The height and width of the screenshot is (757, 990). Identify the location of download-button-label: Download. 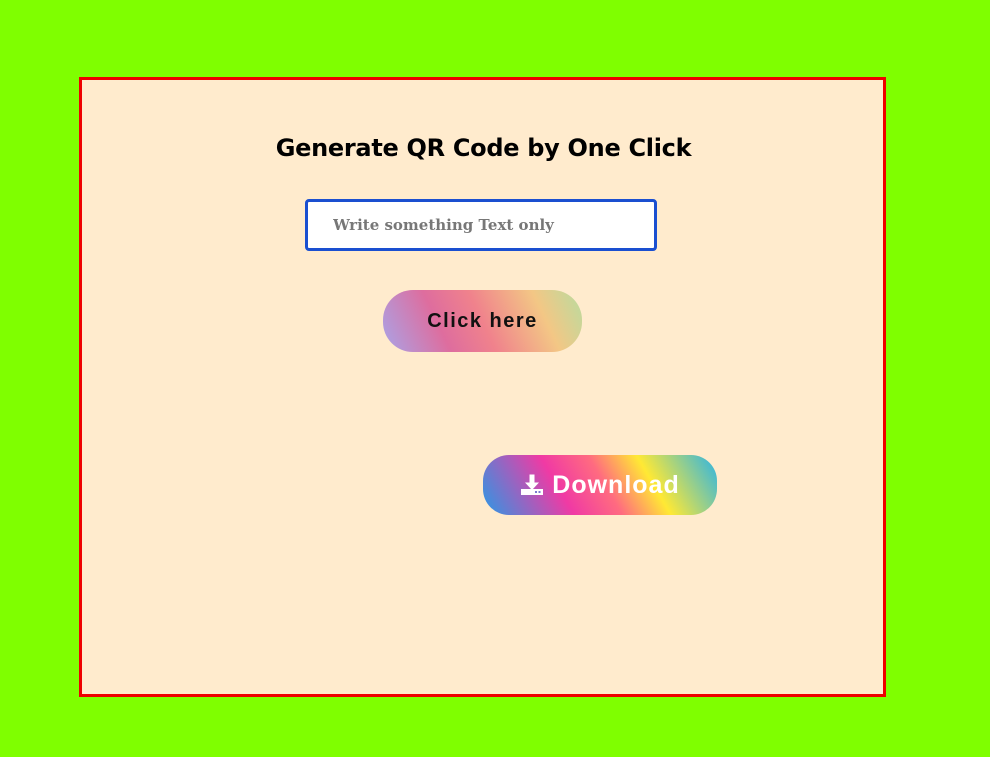
(616, 484).